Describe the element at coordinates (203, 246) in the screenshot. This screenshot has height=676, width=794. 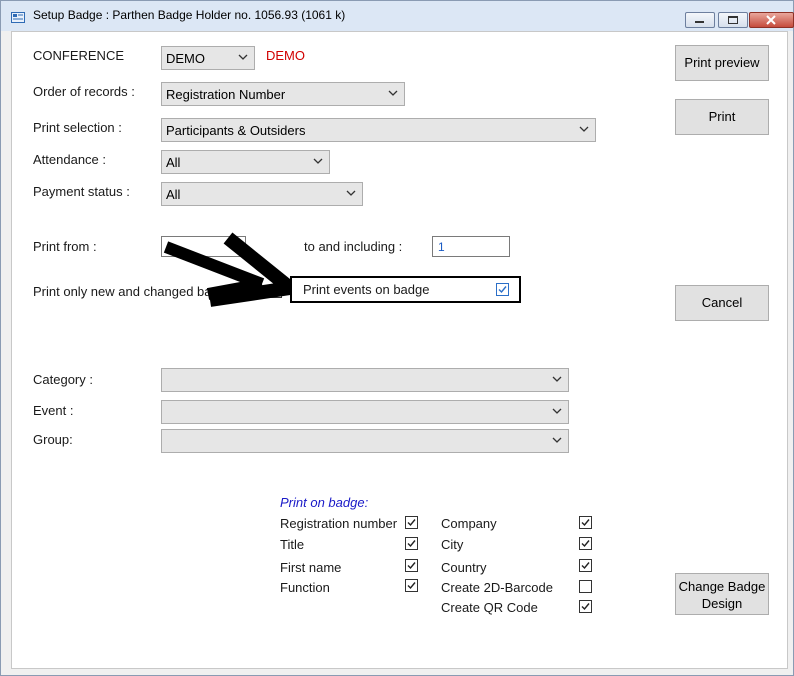
I see `print-from-input` at that location.